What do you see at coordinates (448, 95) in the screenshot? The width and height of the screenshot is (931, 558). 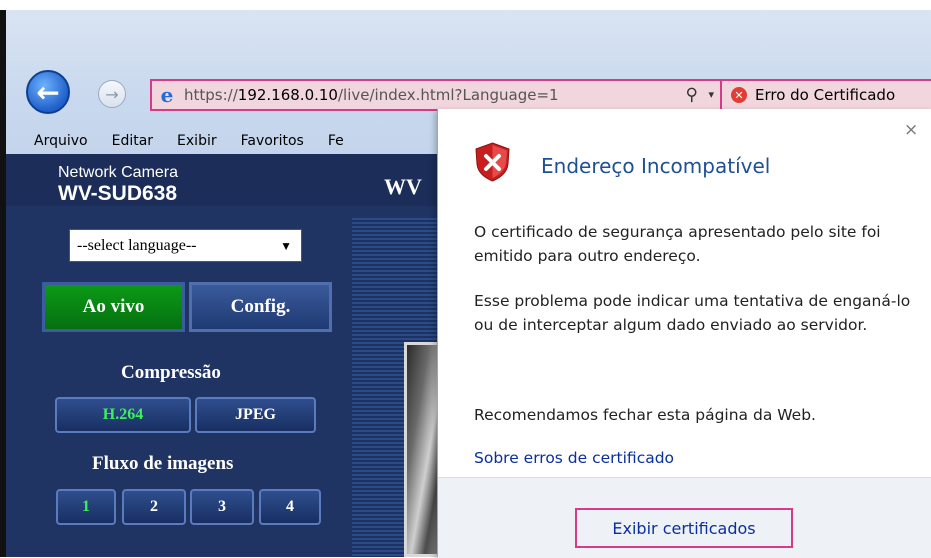 I see `url-path: /live/index.html?Language=1` at bounding box center [448, 95].